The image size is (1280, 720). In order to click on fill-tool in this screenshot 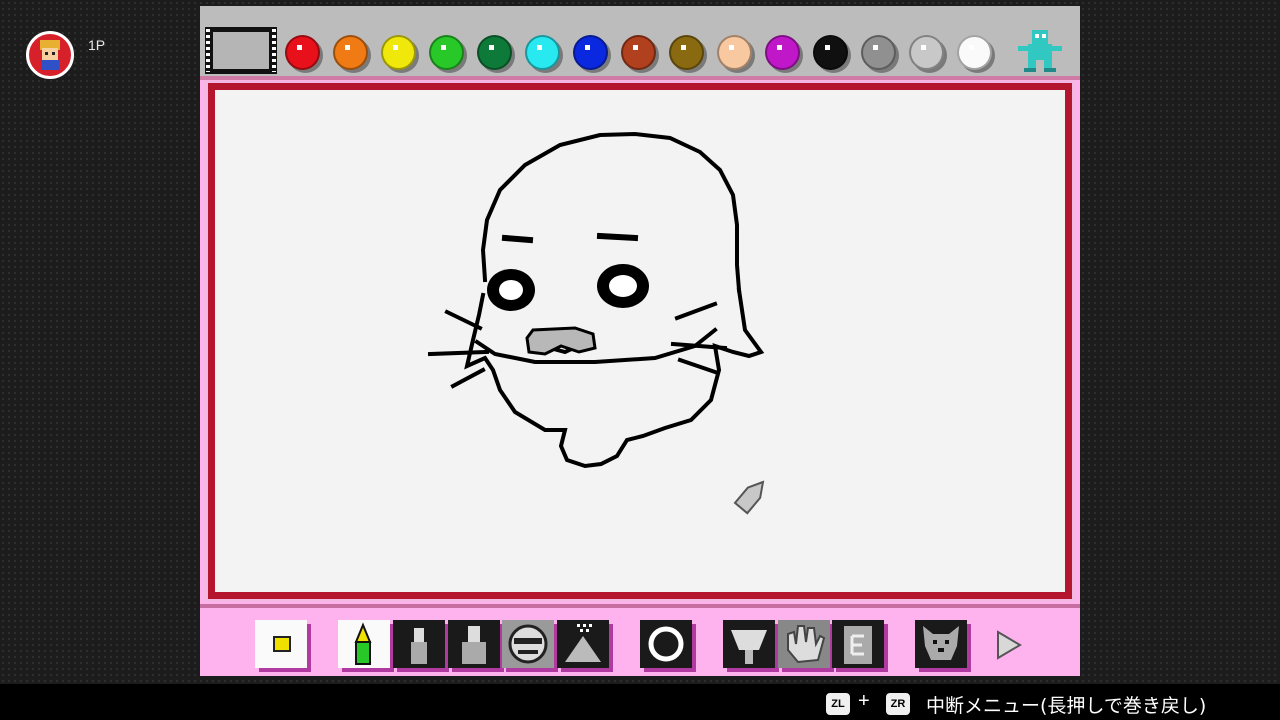, I will do `click(749, 644)`.